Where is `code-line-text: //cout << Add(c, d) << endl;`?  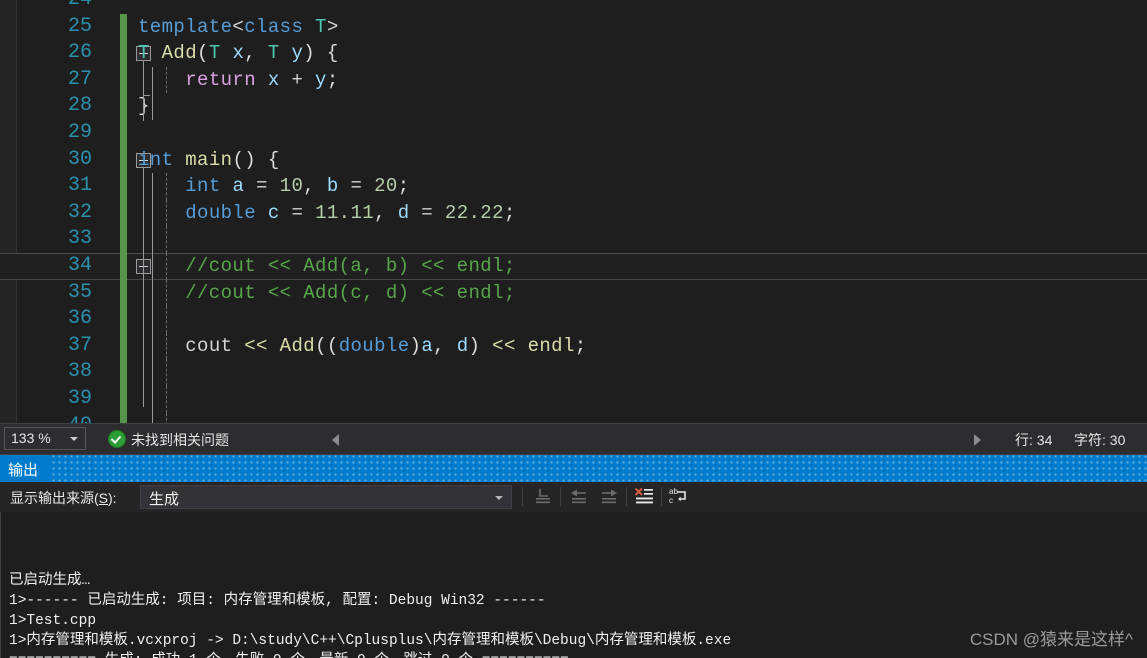 code-line-text: //cout << Add(c, d) << endl; is located at coordinates (327, 292).